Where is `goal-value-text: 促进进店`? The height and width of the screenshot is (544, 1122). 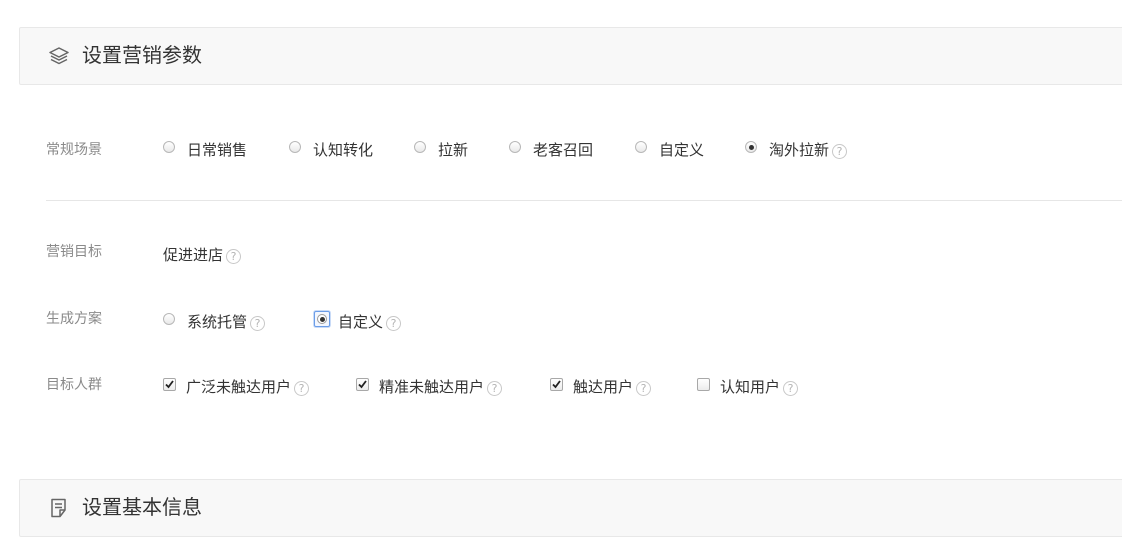
goal-value-text: 促进进店 is located at coordinates (193, 255).